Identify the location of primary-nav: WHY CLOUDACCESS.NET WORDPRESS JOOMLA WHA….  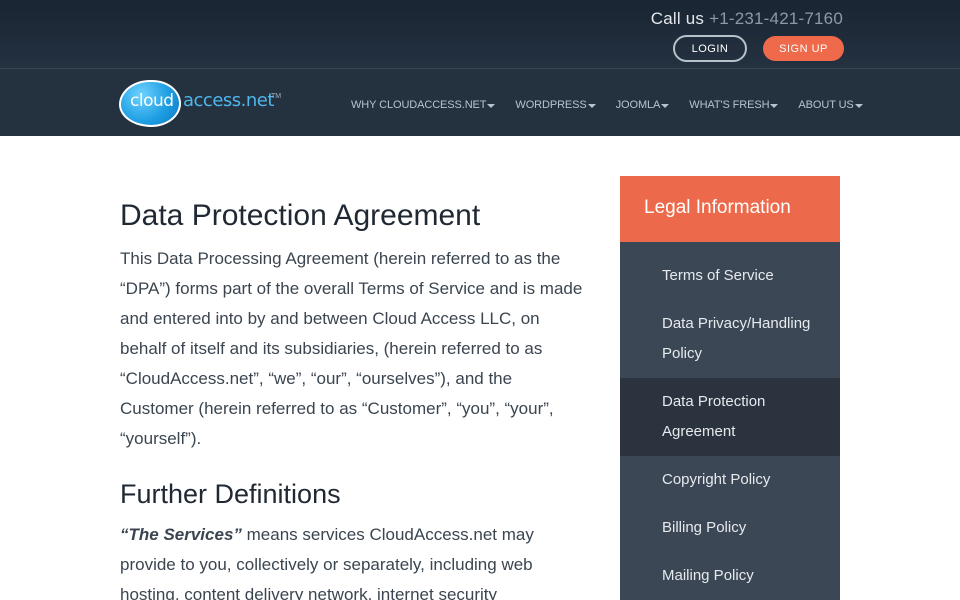
(607, 105).